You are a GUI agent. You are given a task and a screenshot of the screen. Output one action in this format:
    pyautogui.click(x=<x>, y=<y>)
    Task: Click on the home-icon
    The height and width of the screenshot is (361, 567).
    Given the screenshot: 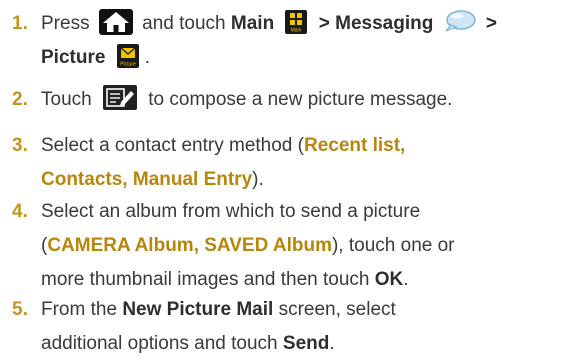 What is the action you would take?
    pyautogui.click(x=115, y=21)
    